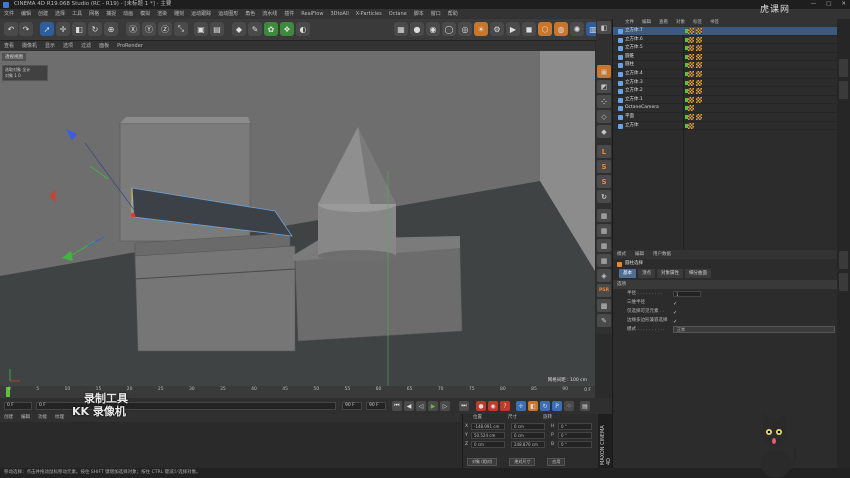 This screenshot has height=478, width=850. Describe the element at coordinates (111, 14) in the screenshot. I see `menu-item: 捕捉` at that location.